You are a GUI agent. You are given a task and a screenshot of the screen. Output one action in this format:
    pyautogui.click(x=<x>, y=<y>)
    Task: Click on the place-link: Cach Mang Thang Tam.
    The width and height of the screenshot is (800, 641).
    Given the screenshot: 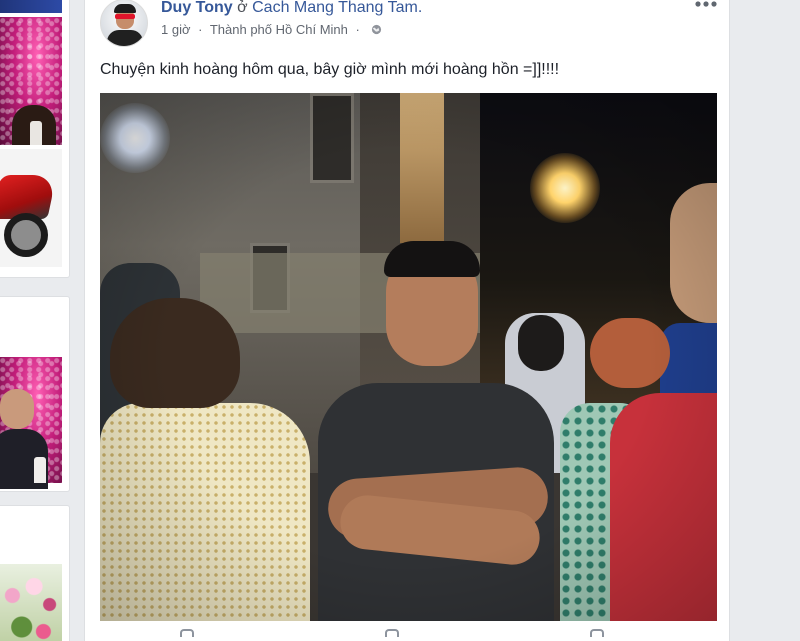 What is the action you would take?
    pyautogui.click(x=337, y=8)
    